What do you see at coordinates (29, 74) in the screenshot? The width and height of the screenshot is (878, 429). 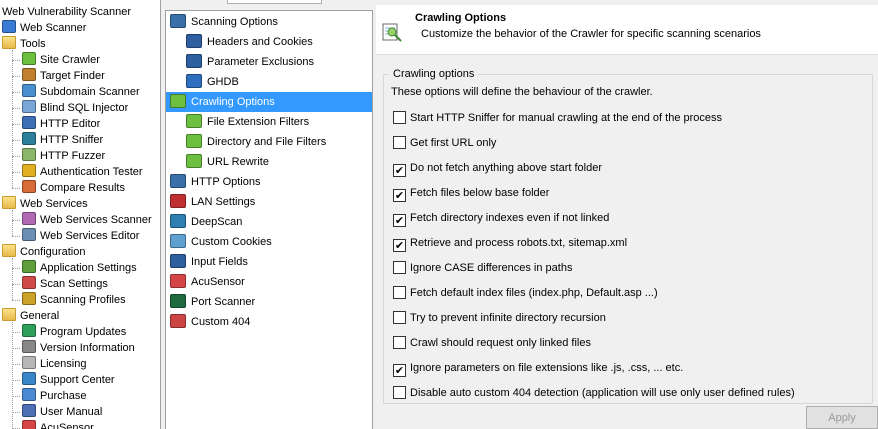 I see `magnifier-icon` at bounding box center [29, 74].